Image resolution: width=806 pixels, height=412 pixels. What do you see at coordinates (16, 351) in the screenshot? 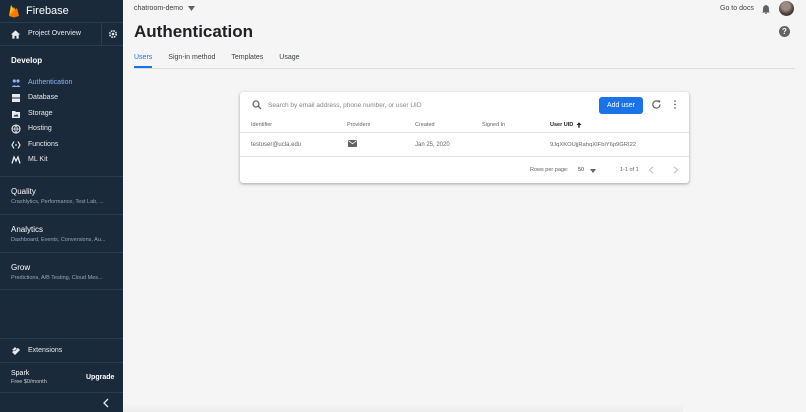
I see `extensions-icon` at bounding box center [16, 351].